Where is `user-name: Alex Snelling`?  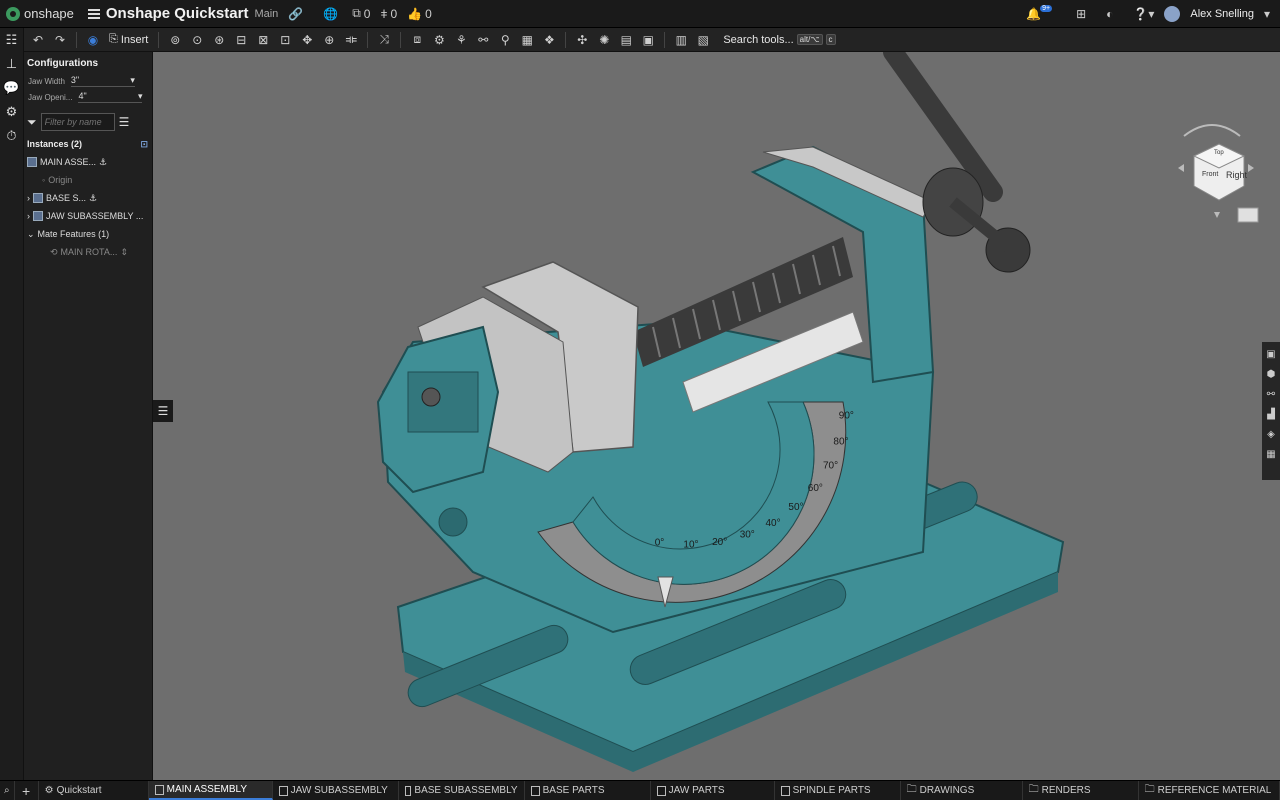 user-name: Alex Snelling is located at coordinates (1222, 14).